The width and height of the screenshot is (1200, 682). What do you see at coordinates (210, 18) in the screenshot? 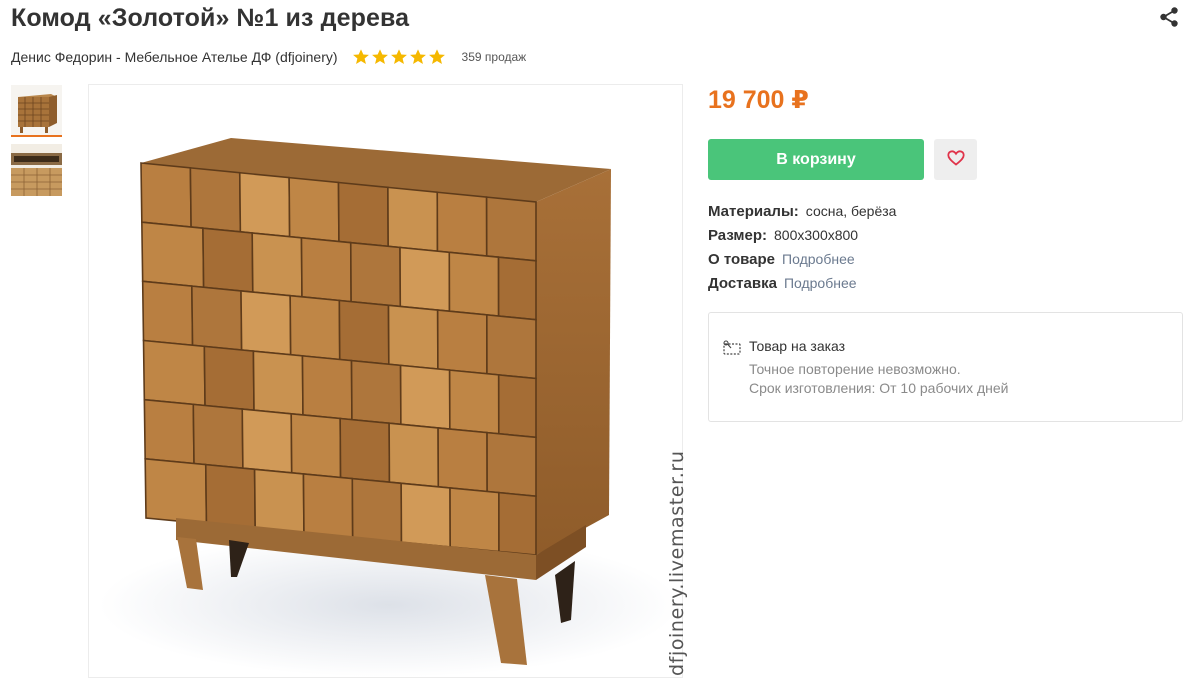
I see `product-title: Комод «Золотой» №1 из дерева` at bounding box center [210, 18].